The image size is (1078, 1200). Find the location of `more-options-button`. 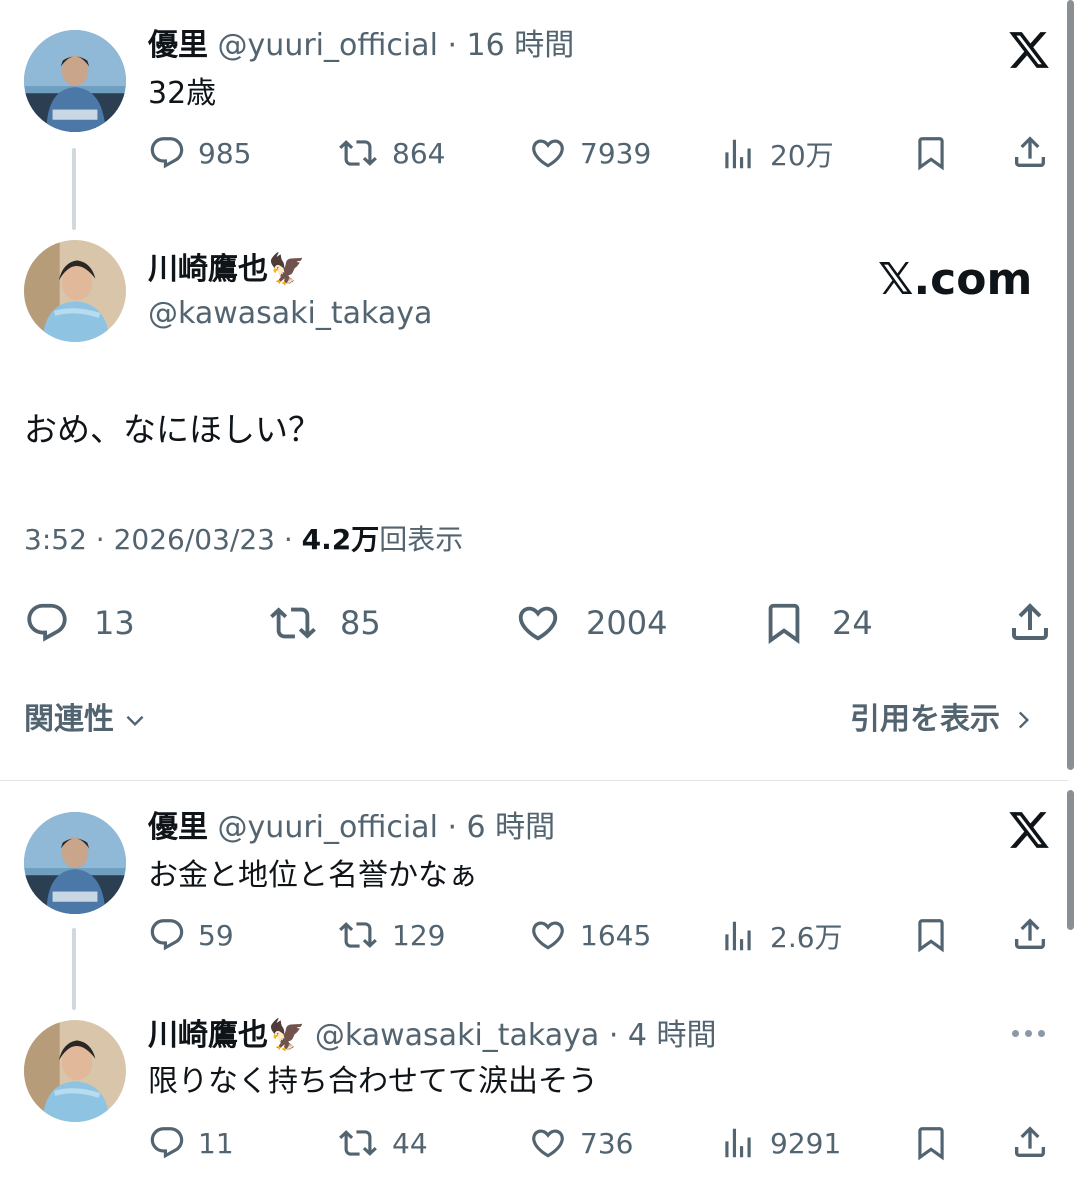

more-options-button is located at coordinates (1028, 1033).